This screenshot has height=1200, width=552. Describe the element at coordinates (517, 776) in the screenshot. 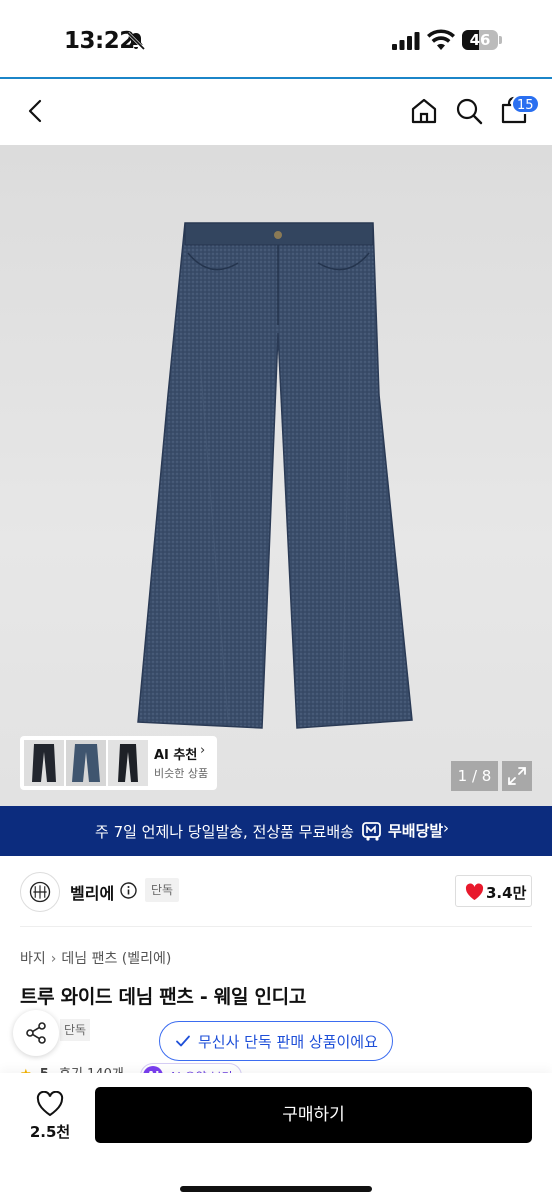

I see `expand-icon` at that location.